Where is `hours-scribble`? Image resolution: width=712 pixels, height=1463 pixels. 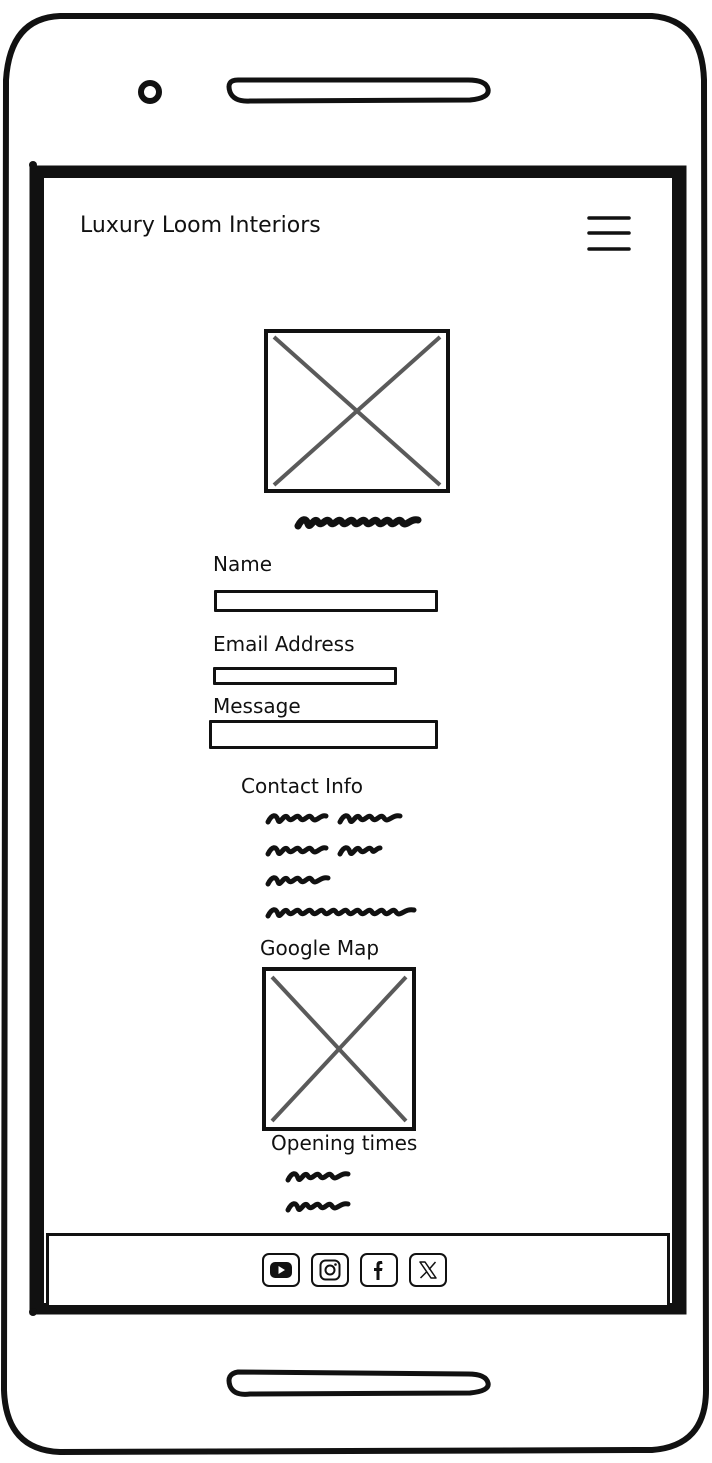
hours-scribble is located at coordinates (318, 1192).